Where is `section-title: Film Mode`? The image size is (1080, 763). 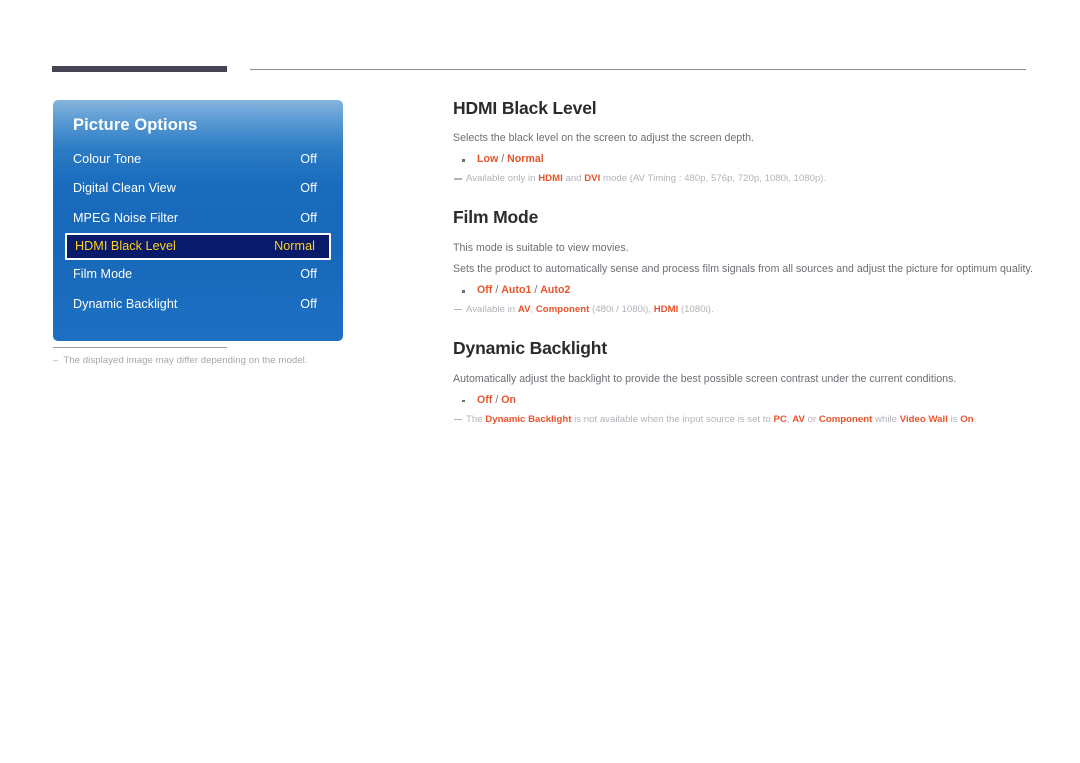
section-title: Film Mode is located at coordinates (496, 216).